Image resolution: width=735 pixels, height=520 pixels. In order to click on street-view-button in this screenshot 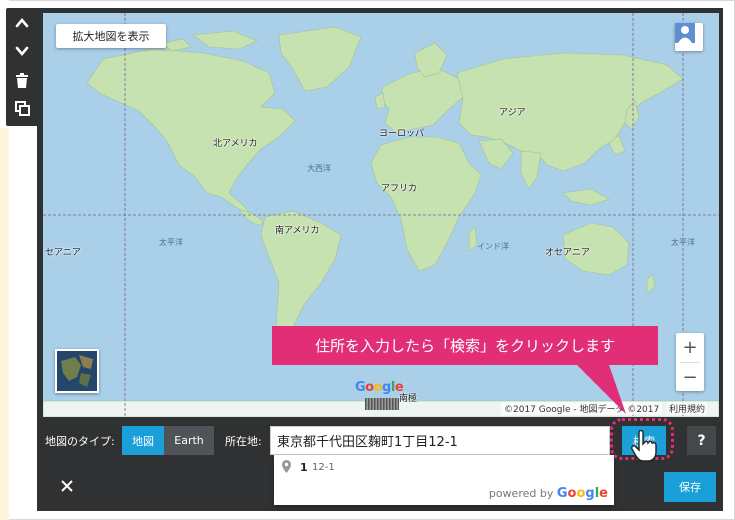, I will do `click(689, 37)`.